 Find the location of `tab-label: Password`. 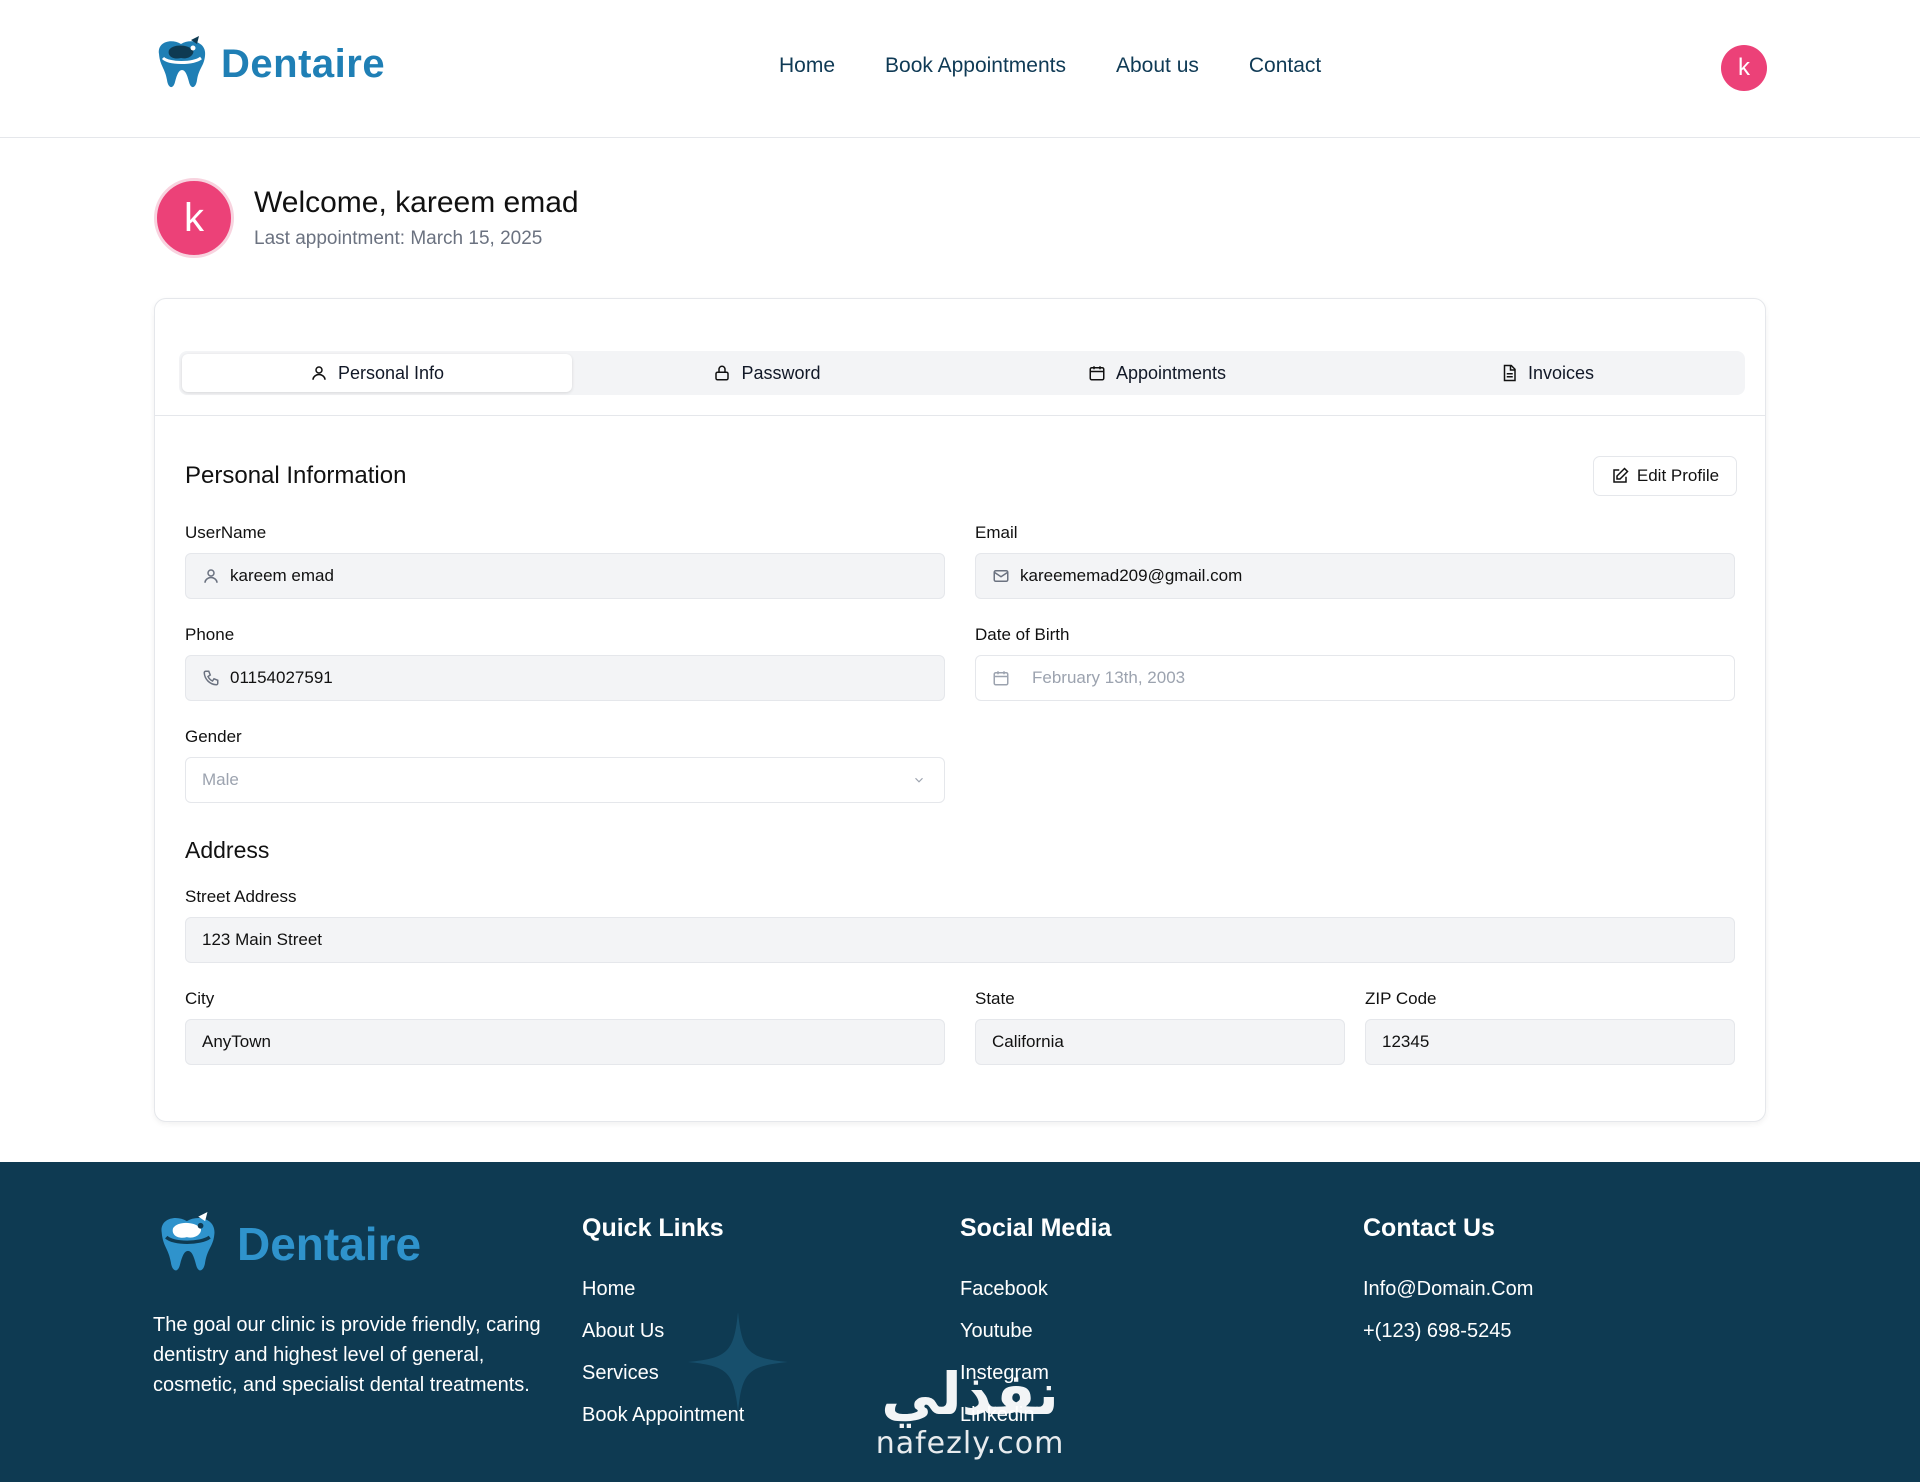

tab-label: Password is located at coordinates (781, 372).